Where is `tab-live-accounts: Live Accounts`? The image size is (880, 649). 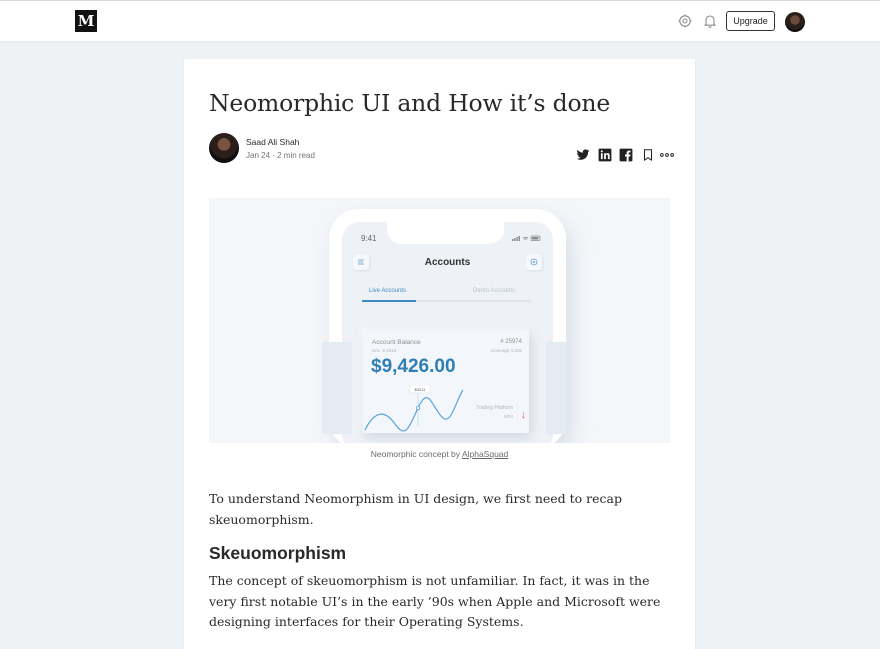
tab-live-accounts: Live Accounts is located at coordinates (388, 291).